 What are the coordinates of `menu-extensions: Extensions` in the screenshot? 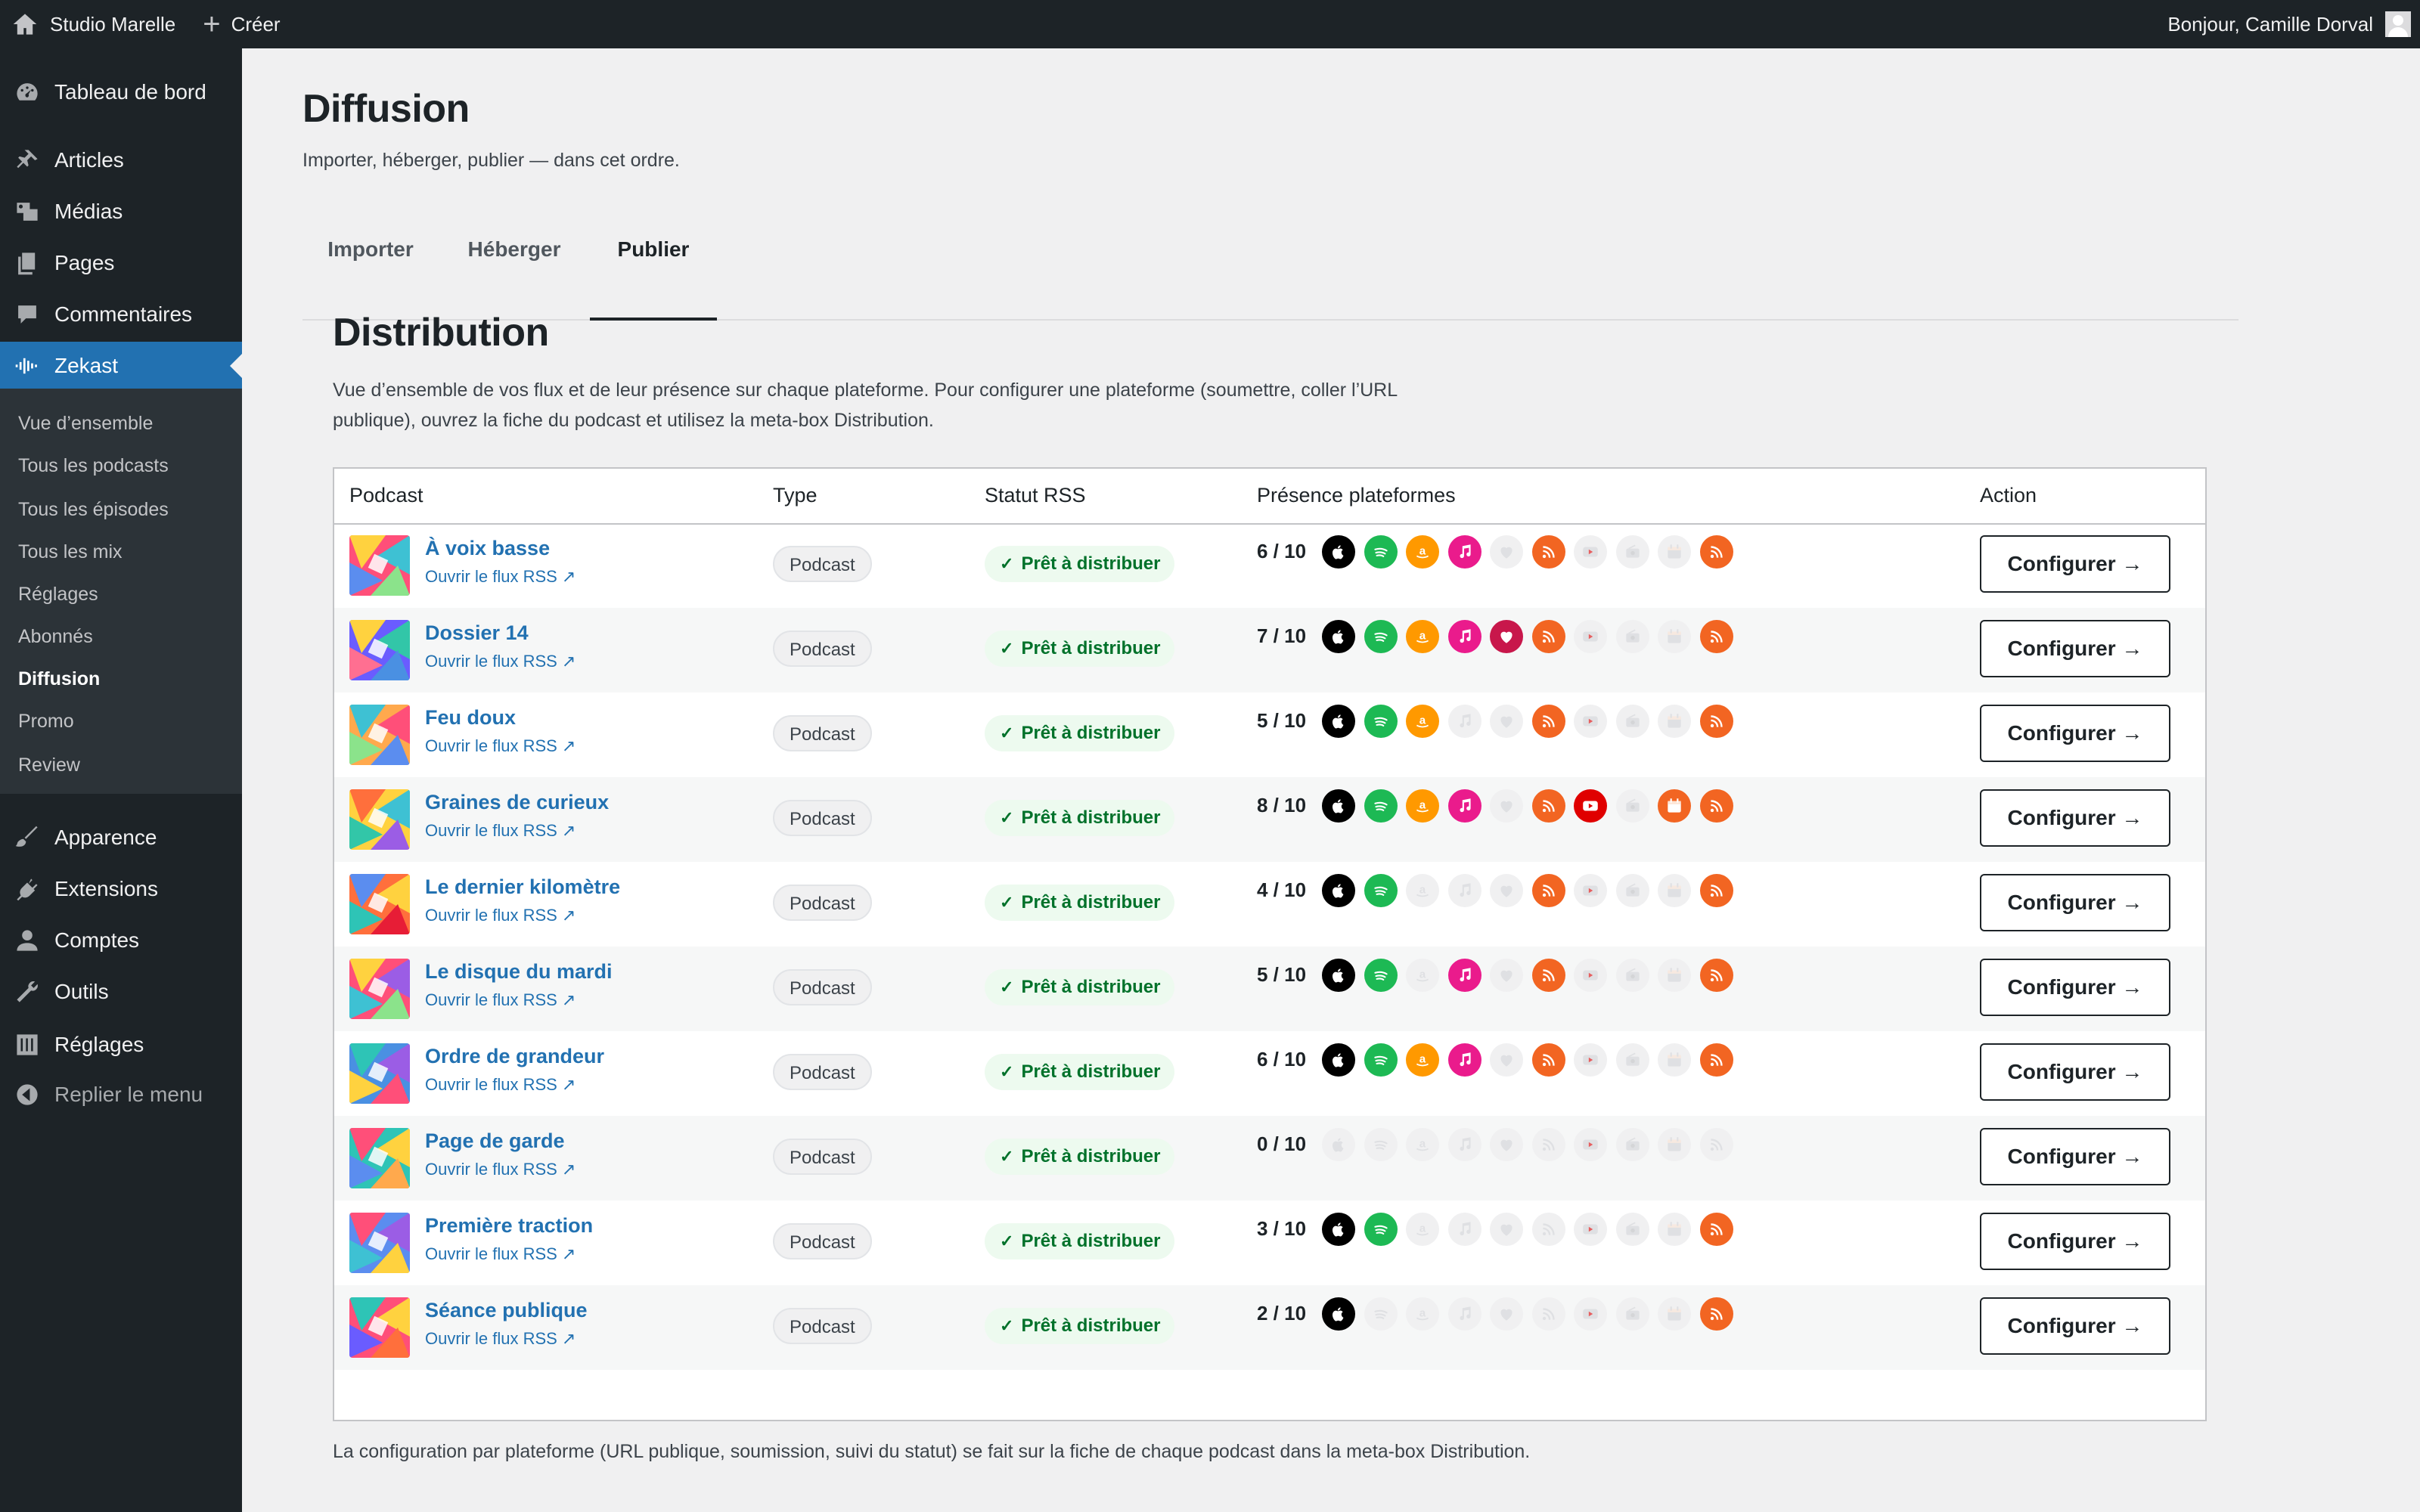 It's located at (121, 889).